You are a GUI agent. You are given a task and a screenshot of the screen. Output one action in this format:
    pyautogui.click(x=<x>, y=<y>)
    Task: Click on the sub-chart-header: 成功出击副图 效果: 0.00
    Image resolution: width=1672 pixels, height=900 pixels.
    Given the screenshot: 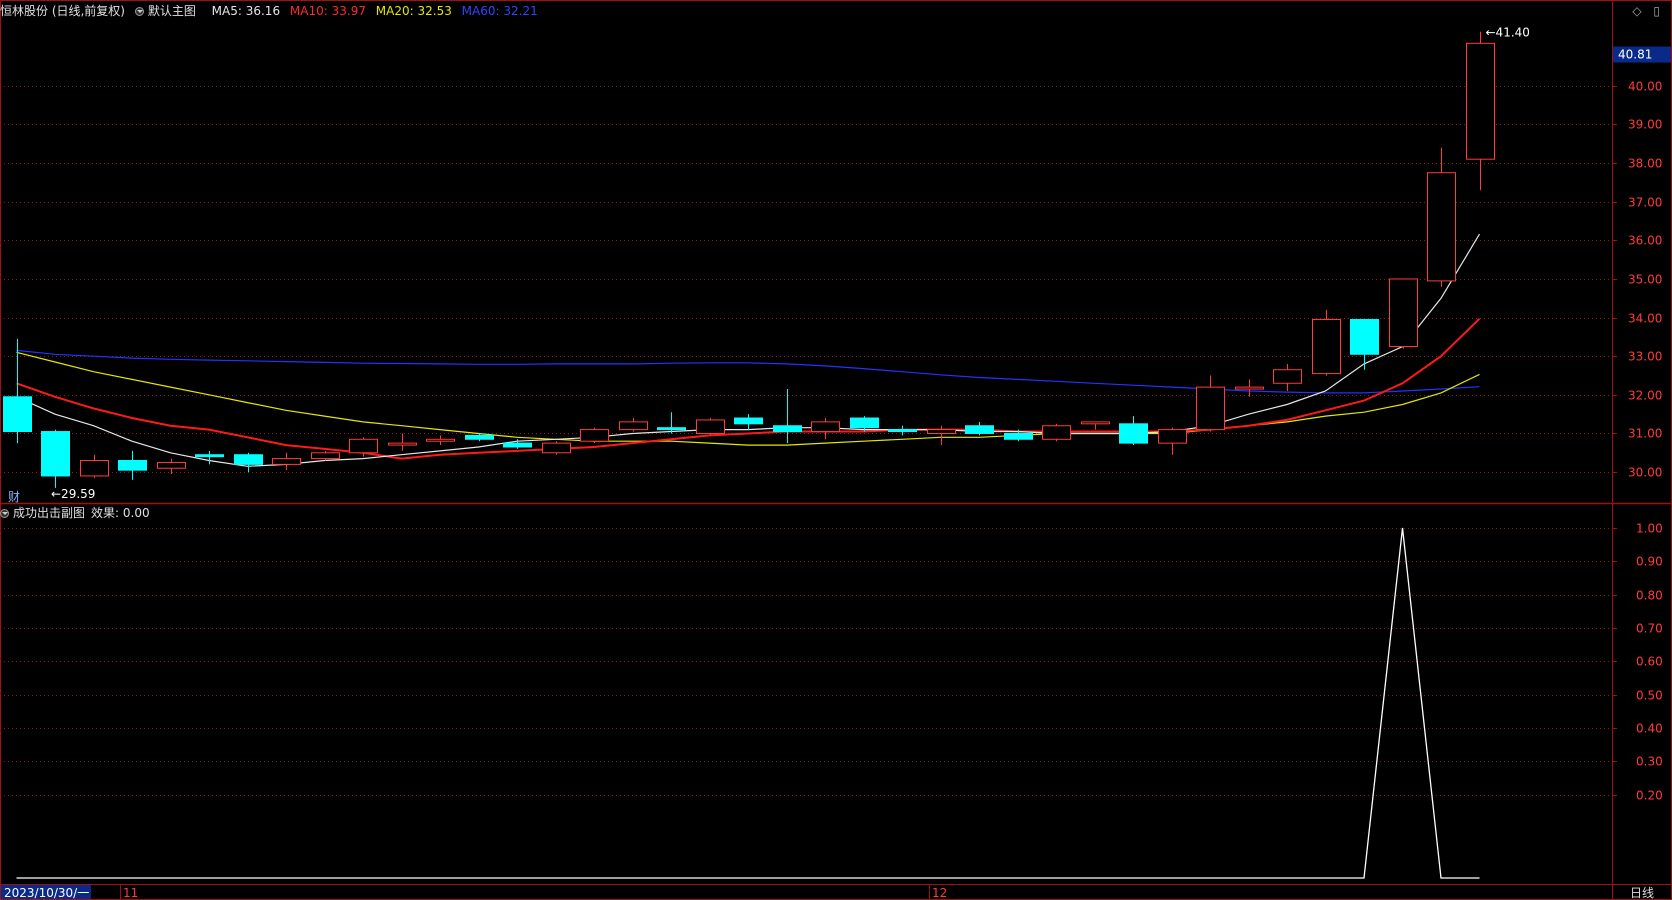 What is the action you would take?
    pyautogui.click(x=75, y=513)
    